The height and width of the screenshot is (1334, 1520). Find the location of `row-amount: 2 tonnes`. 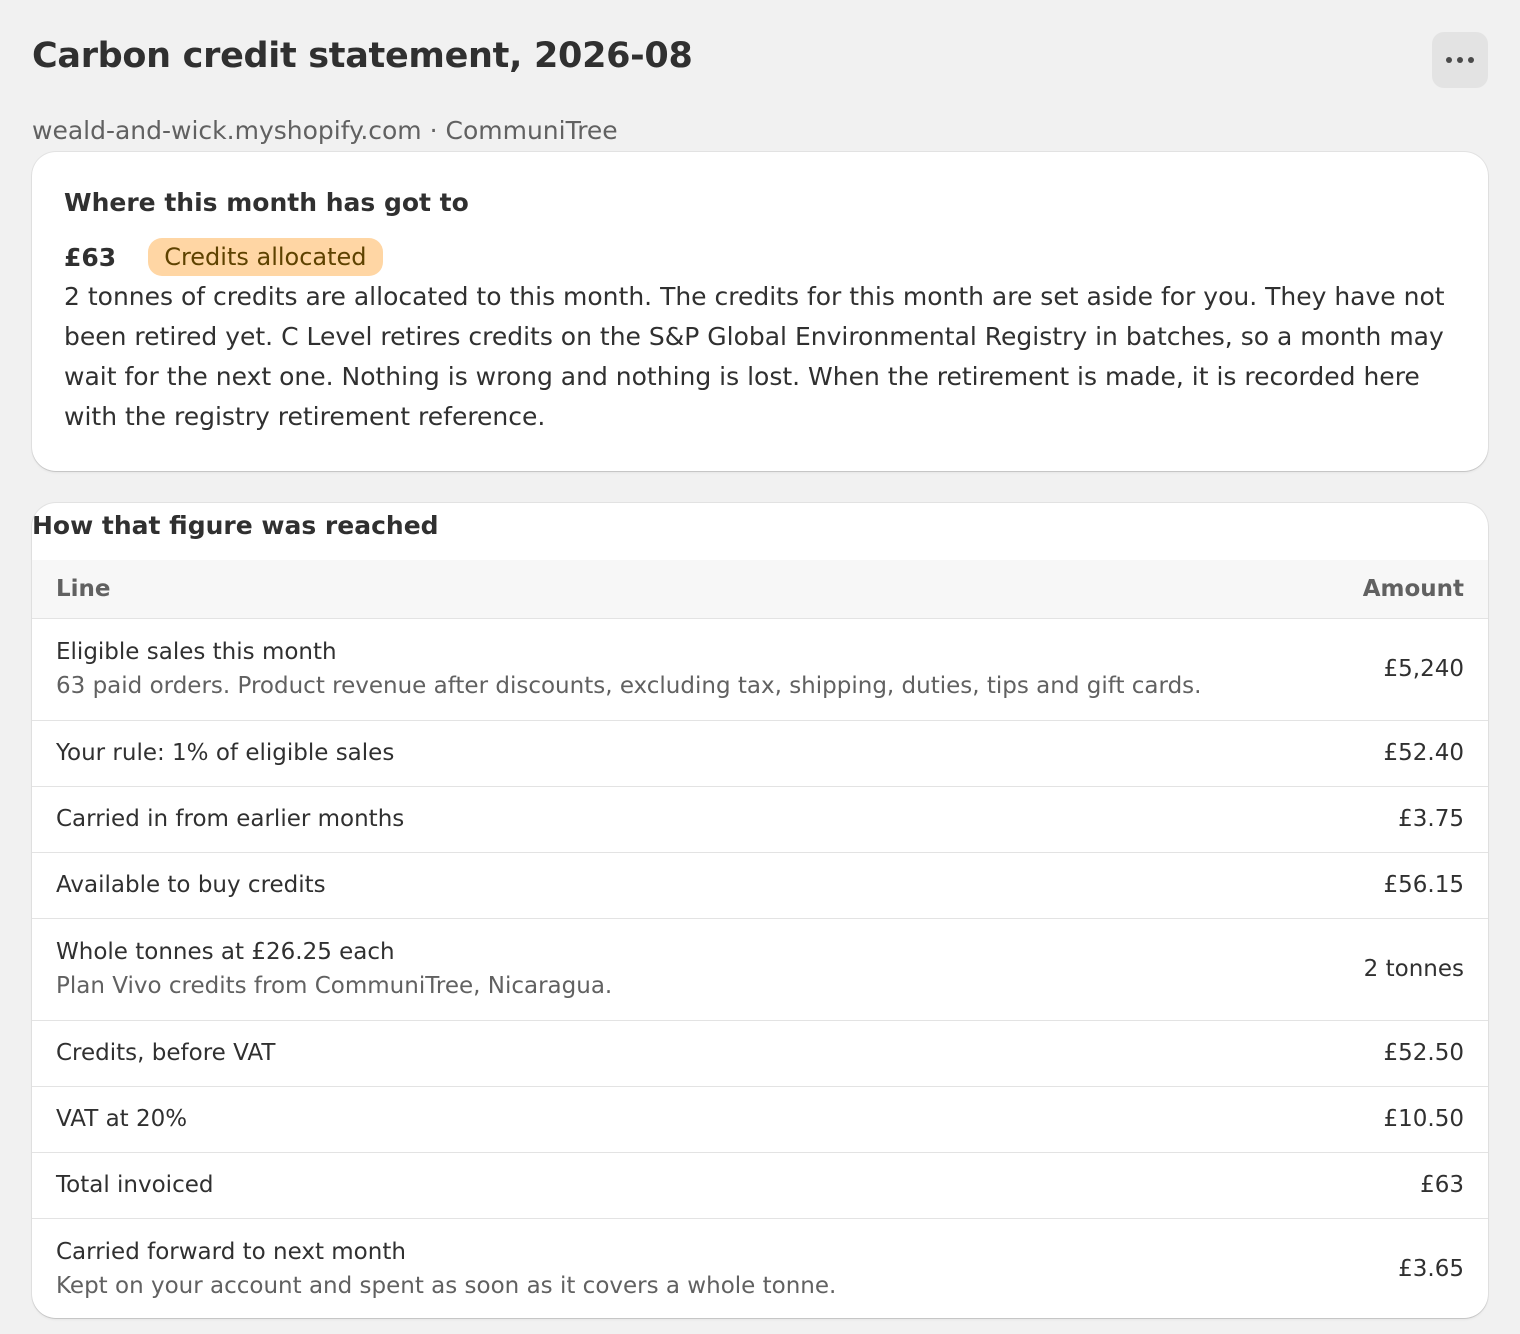

row-amount: 2 tonnes is located at coordinates (1413, 969).